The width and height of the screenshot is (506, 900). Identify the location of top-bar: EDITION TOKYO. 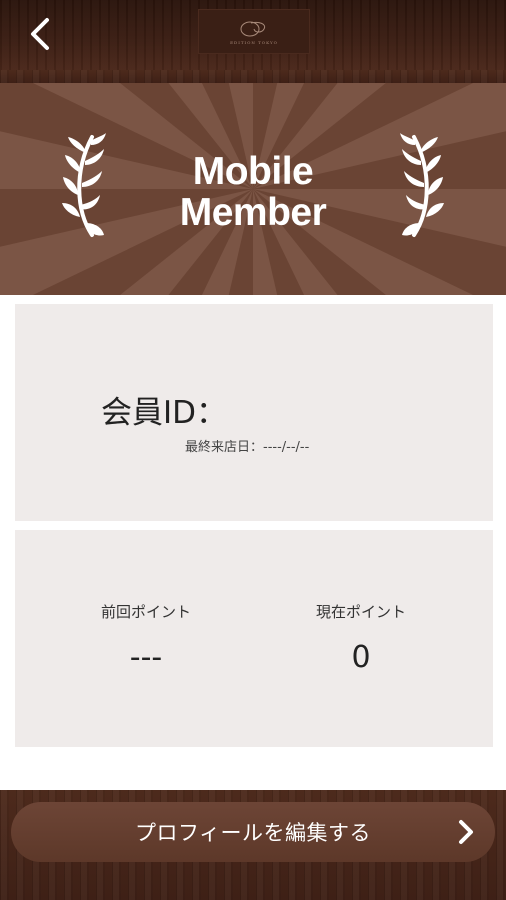
(253, 35).